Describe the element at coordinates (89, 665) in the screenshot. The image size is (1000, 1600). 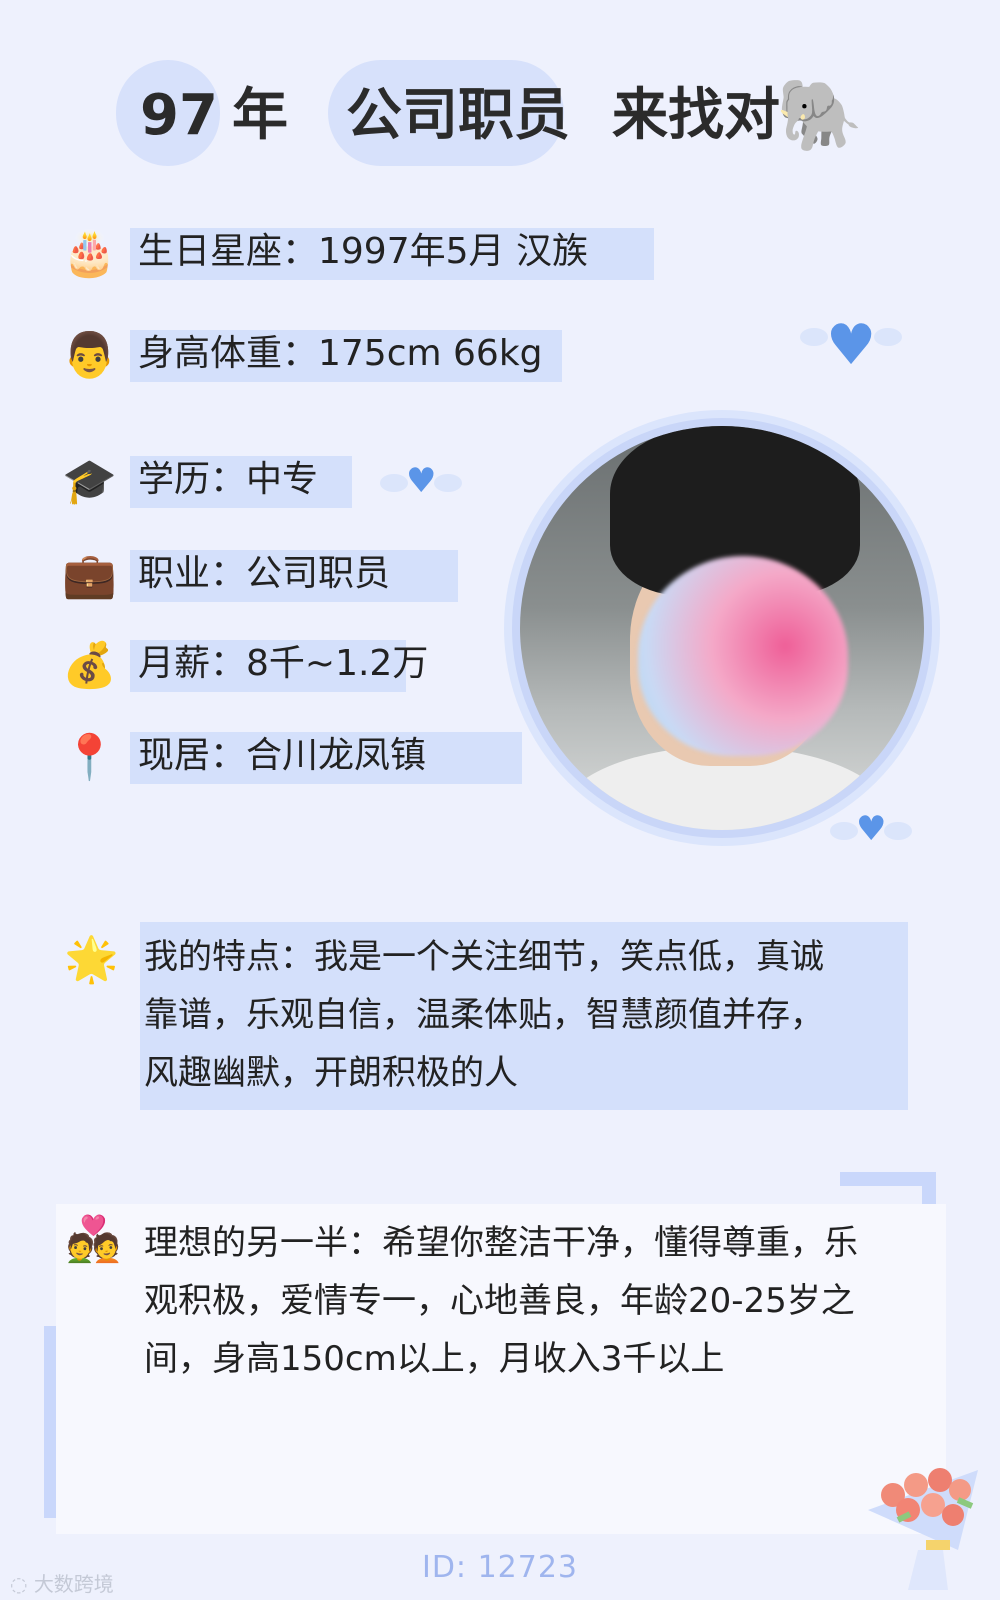
I see `money-bag-icon: 💰` at that location.